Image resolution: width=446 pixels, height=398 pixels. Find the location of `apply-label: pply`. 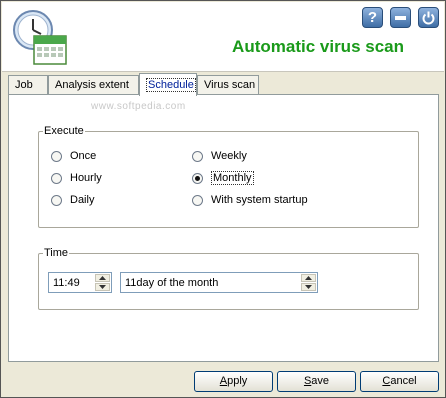

apply-label: pply is located at coordinates (237, 381).